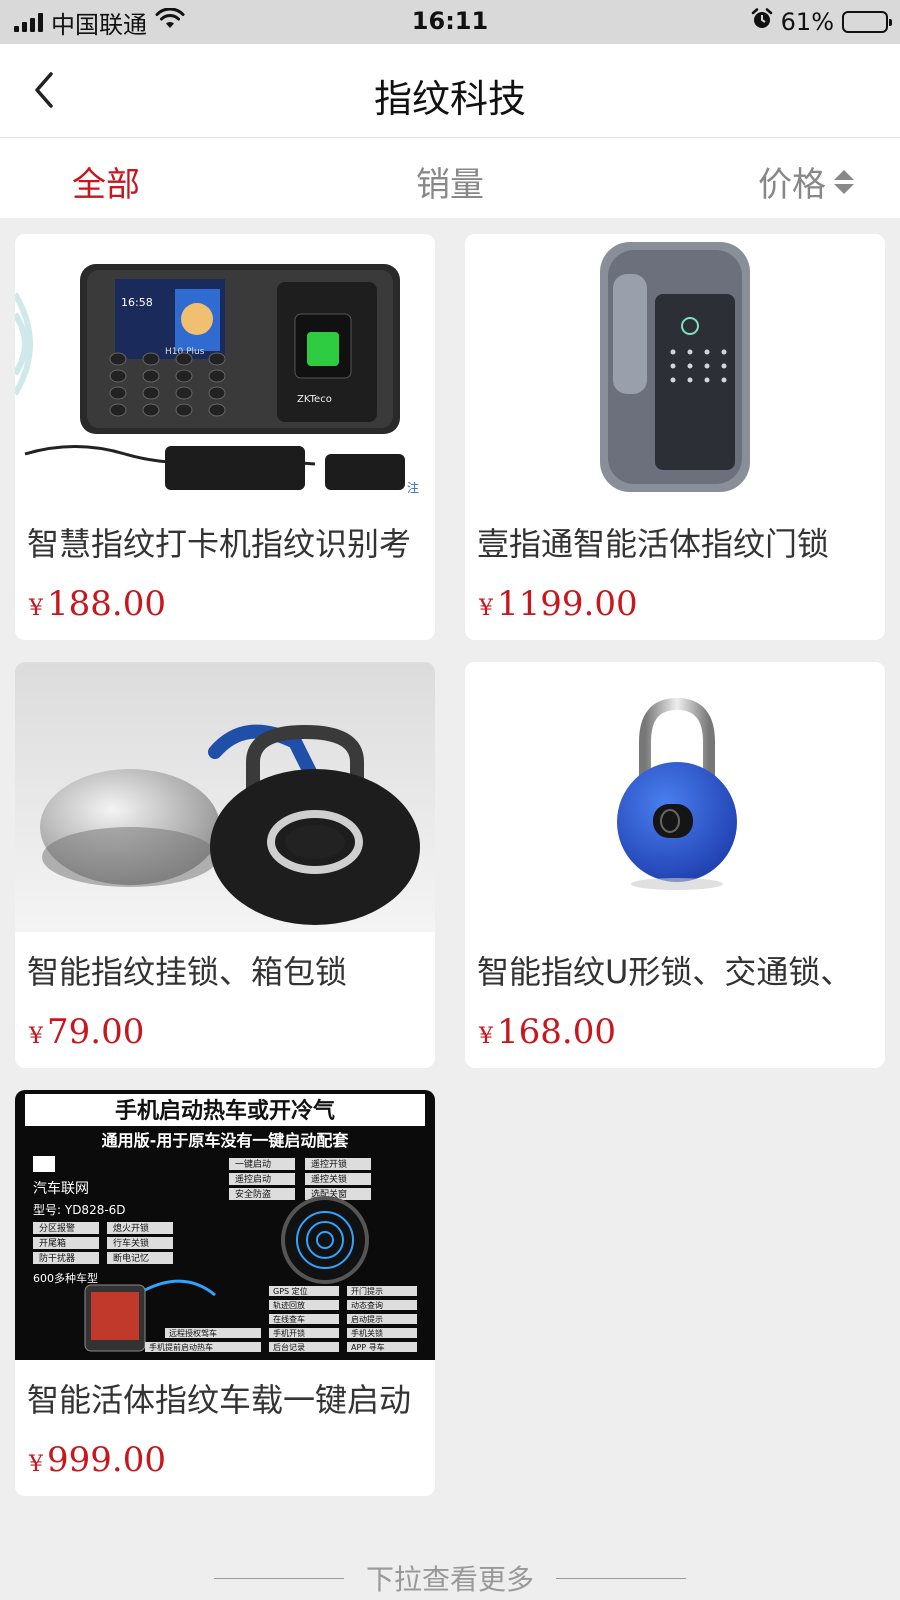 This screenshot has height=1600, width=900. Describe the element at coordinates (367, 1291) in the screenshot. I see `poster-tag: 开门提示` at that location.